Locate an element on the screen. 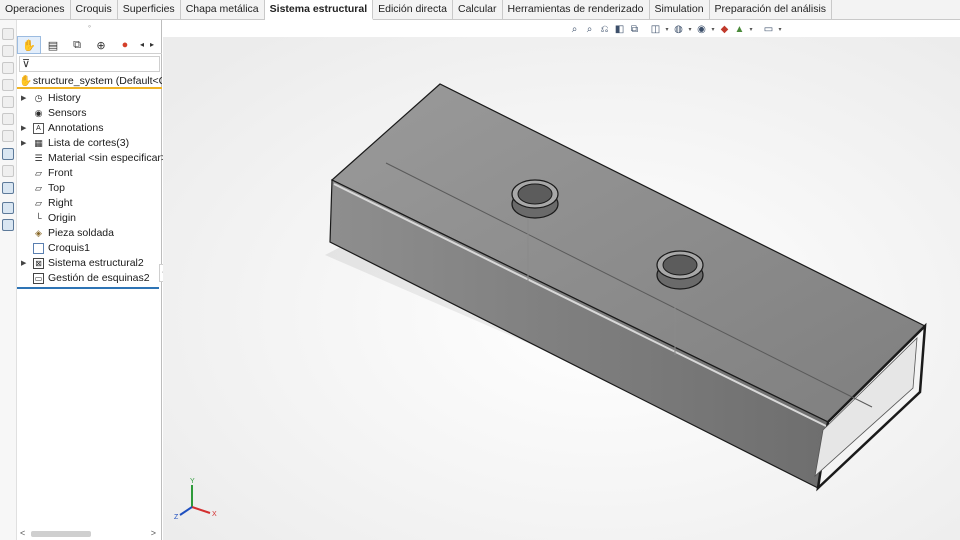 The width and height of the screenshot is (960, 540). tree-item-weldment: ◈ Pieza soldada is located at coordinates (89, 233).